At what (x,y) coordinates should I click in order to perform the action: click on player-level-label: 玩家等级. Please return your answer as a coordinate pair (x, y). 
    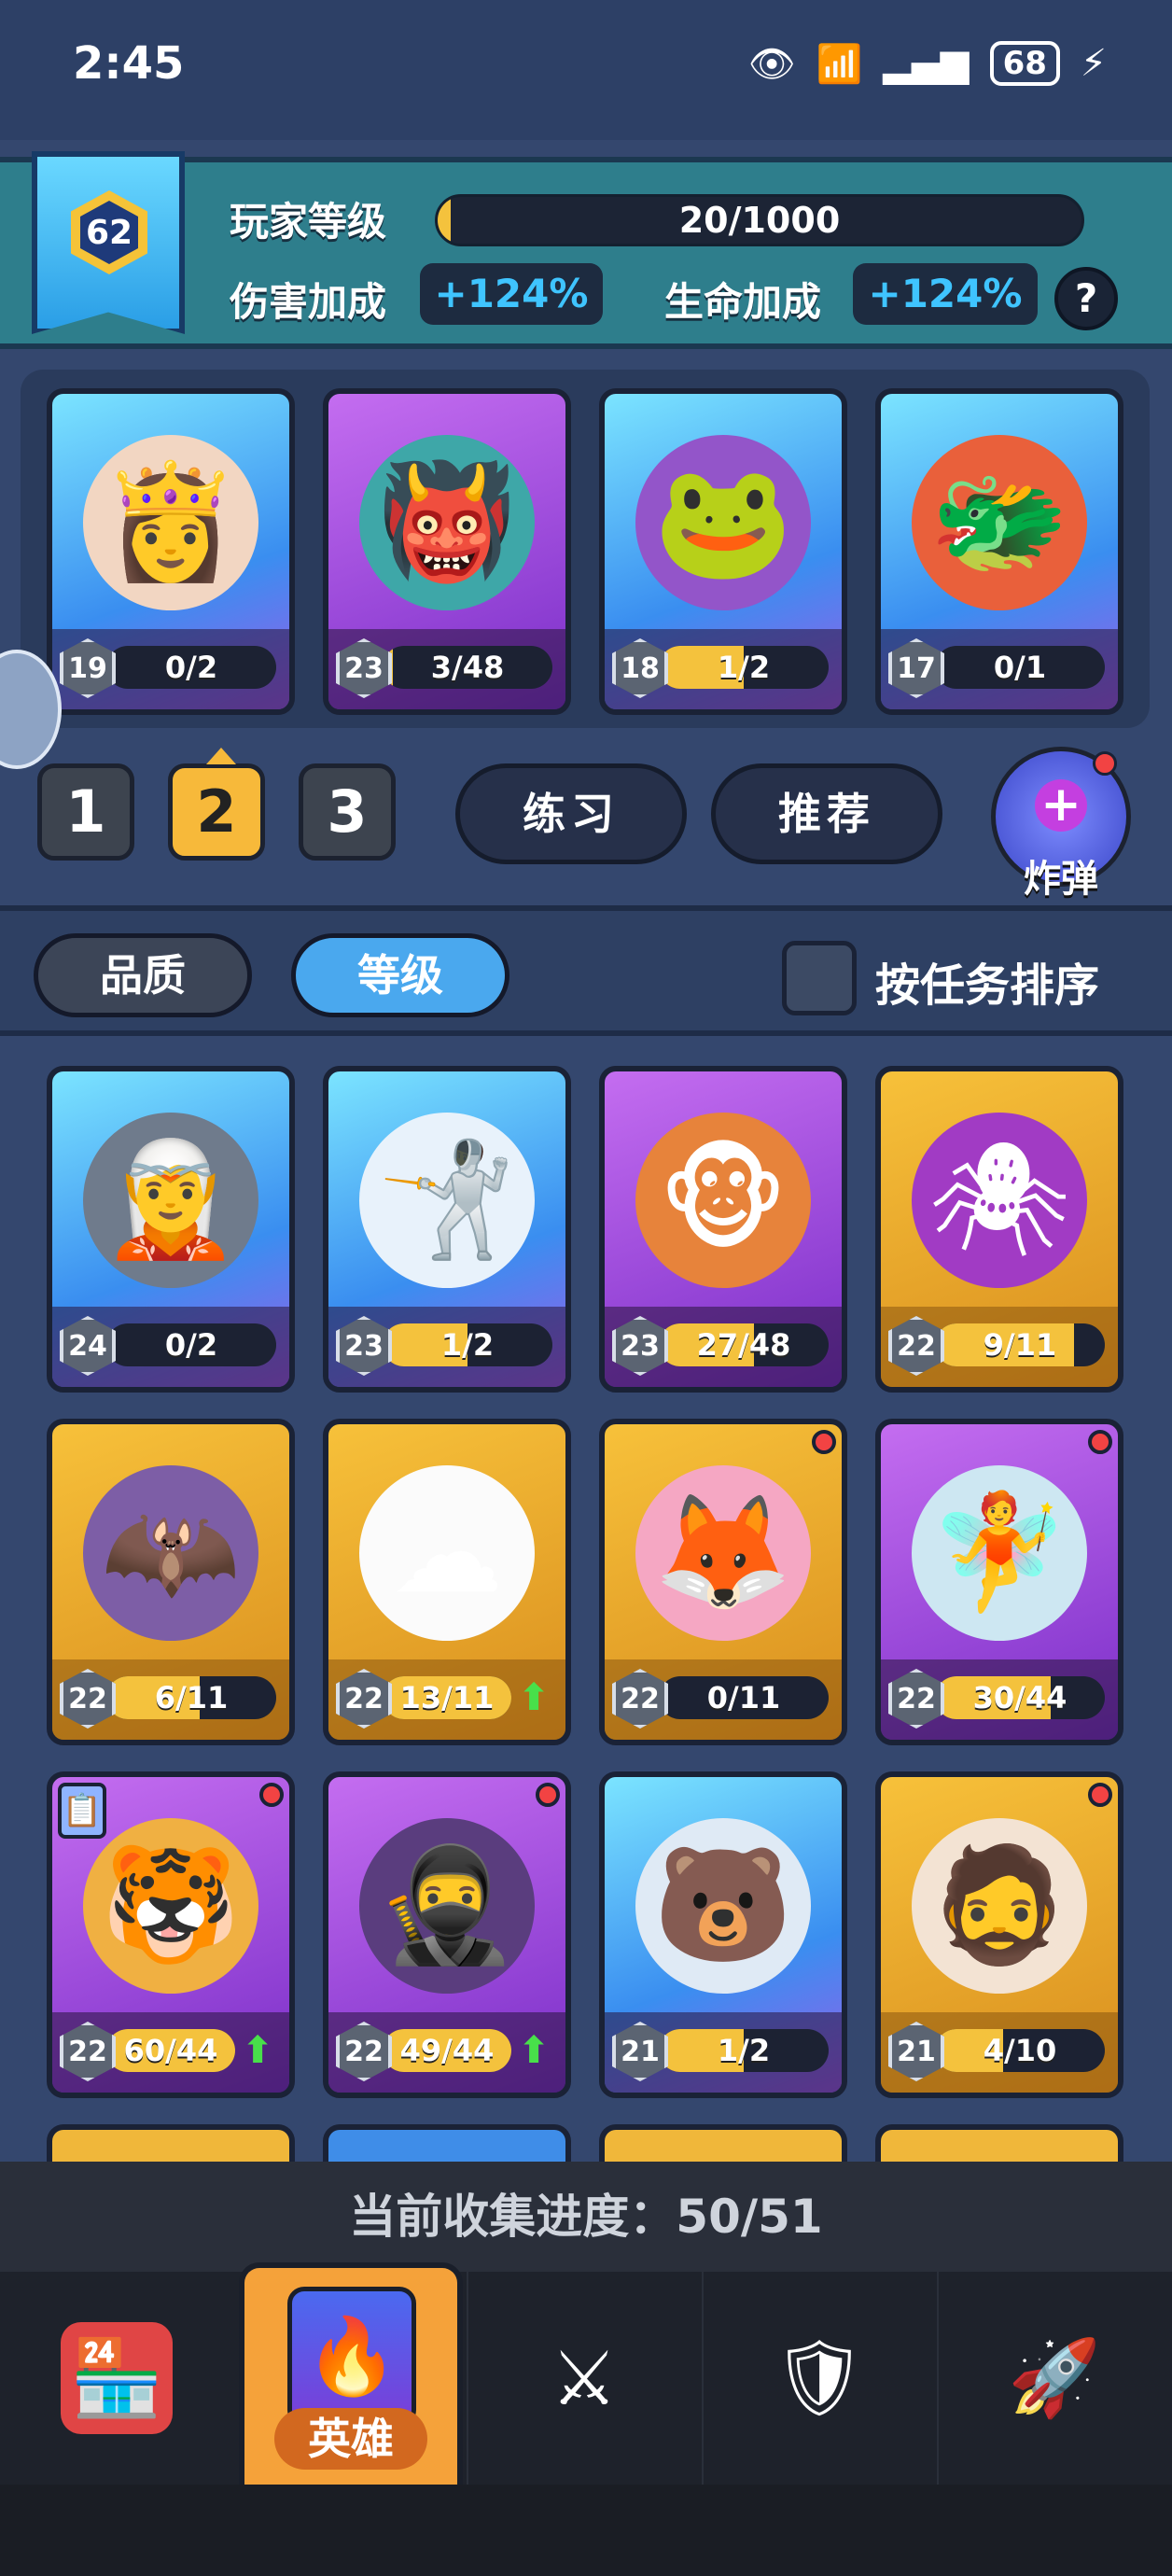
    Looking at the image, I should click on (308, 222).